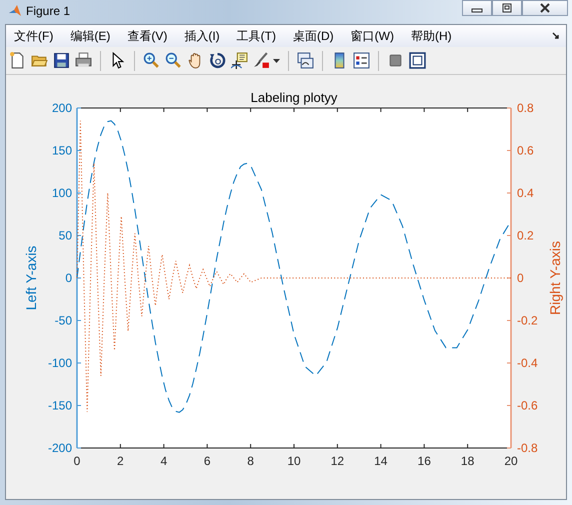 This screenshot has width=572, height=505. Describe the element at coordinates (467, 461) in the screenshot. I see `x-tick-label: 18` at that location.